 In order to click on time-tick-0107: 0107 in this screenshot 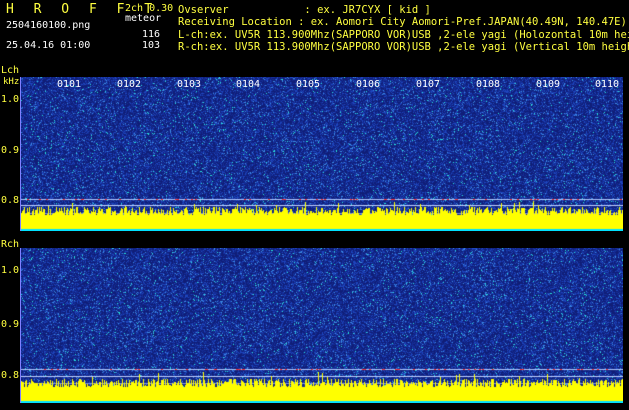, I will do `click(428, 84)`.